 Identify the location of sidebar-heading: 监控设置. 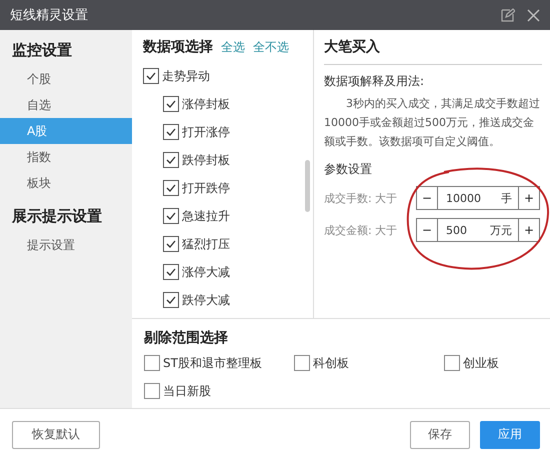
(42, 50).